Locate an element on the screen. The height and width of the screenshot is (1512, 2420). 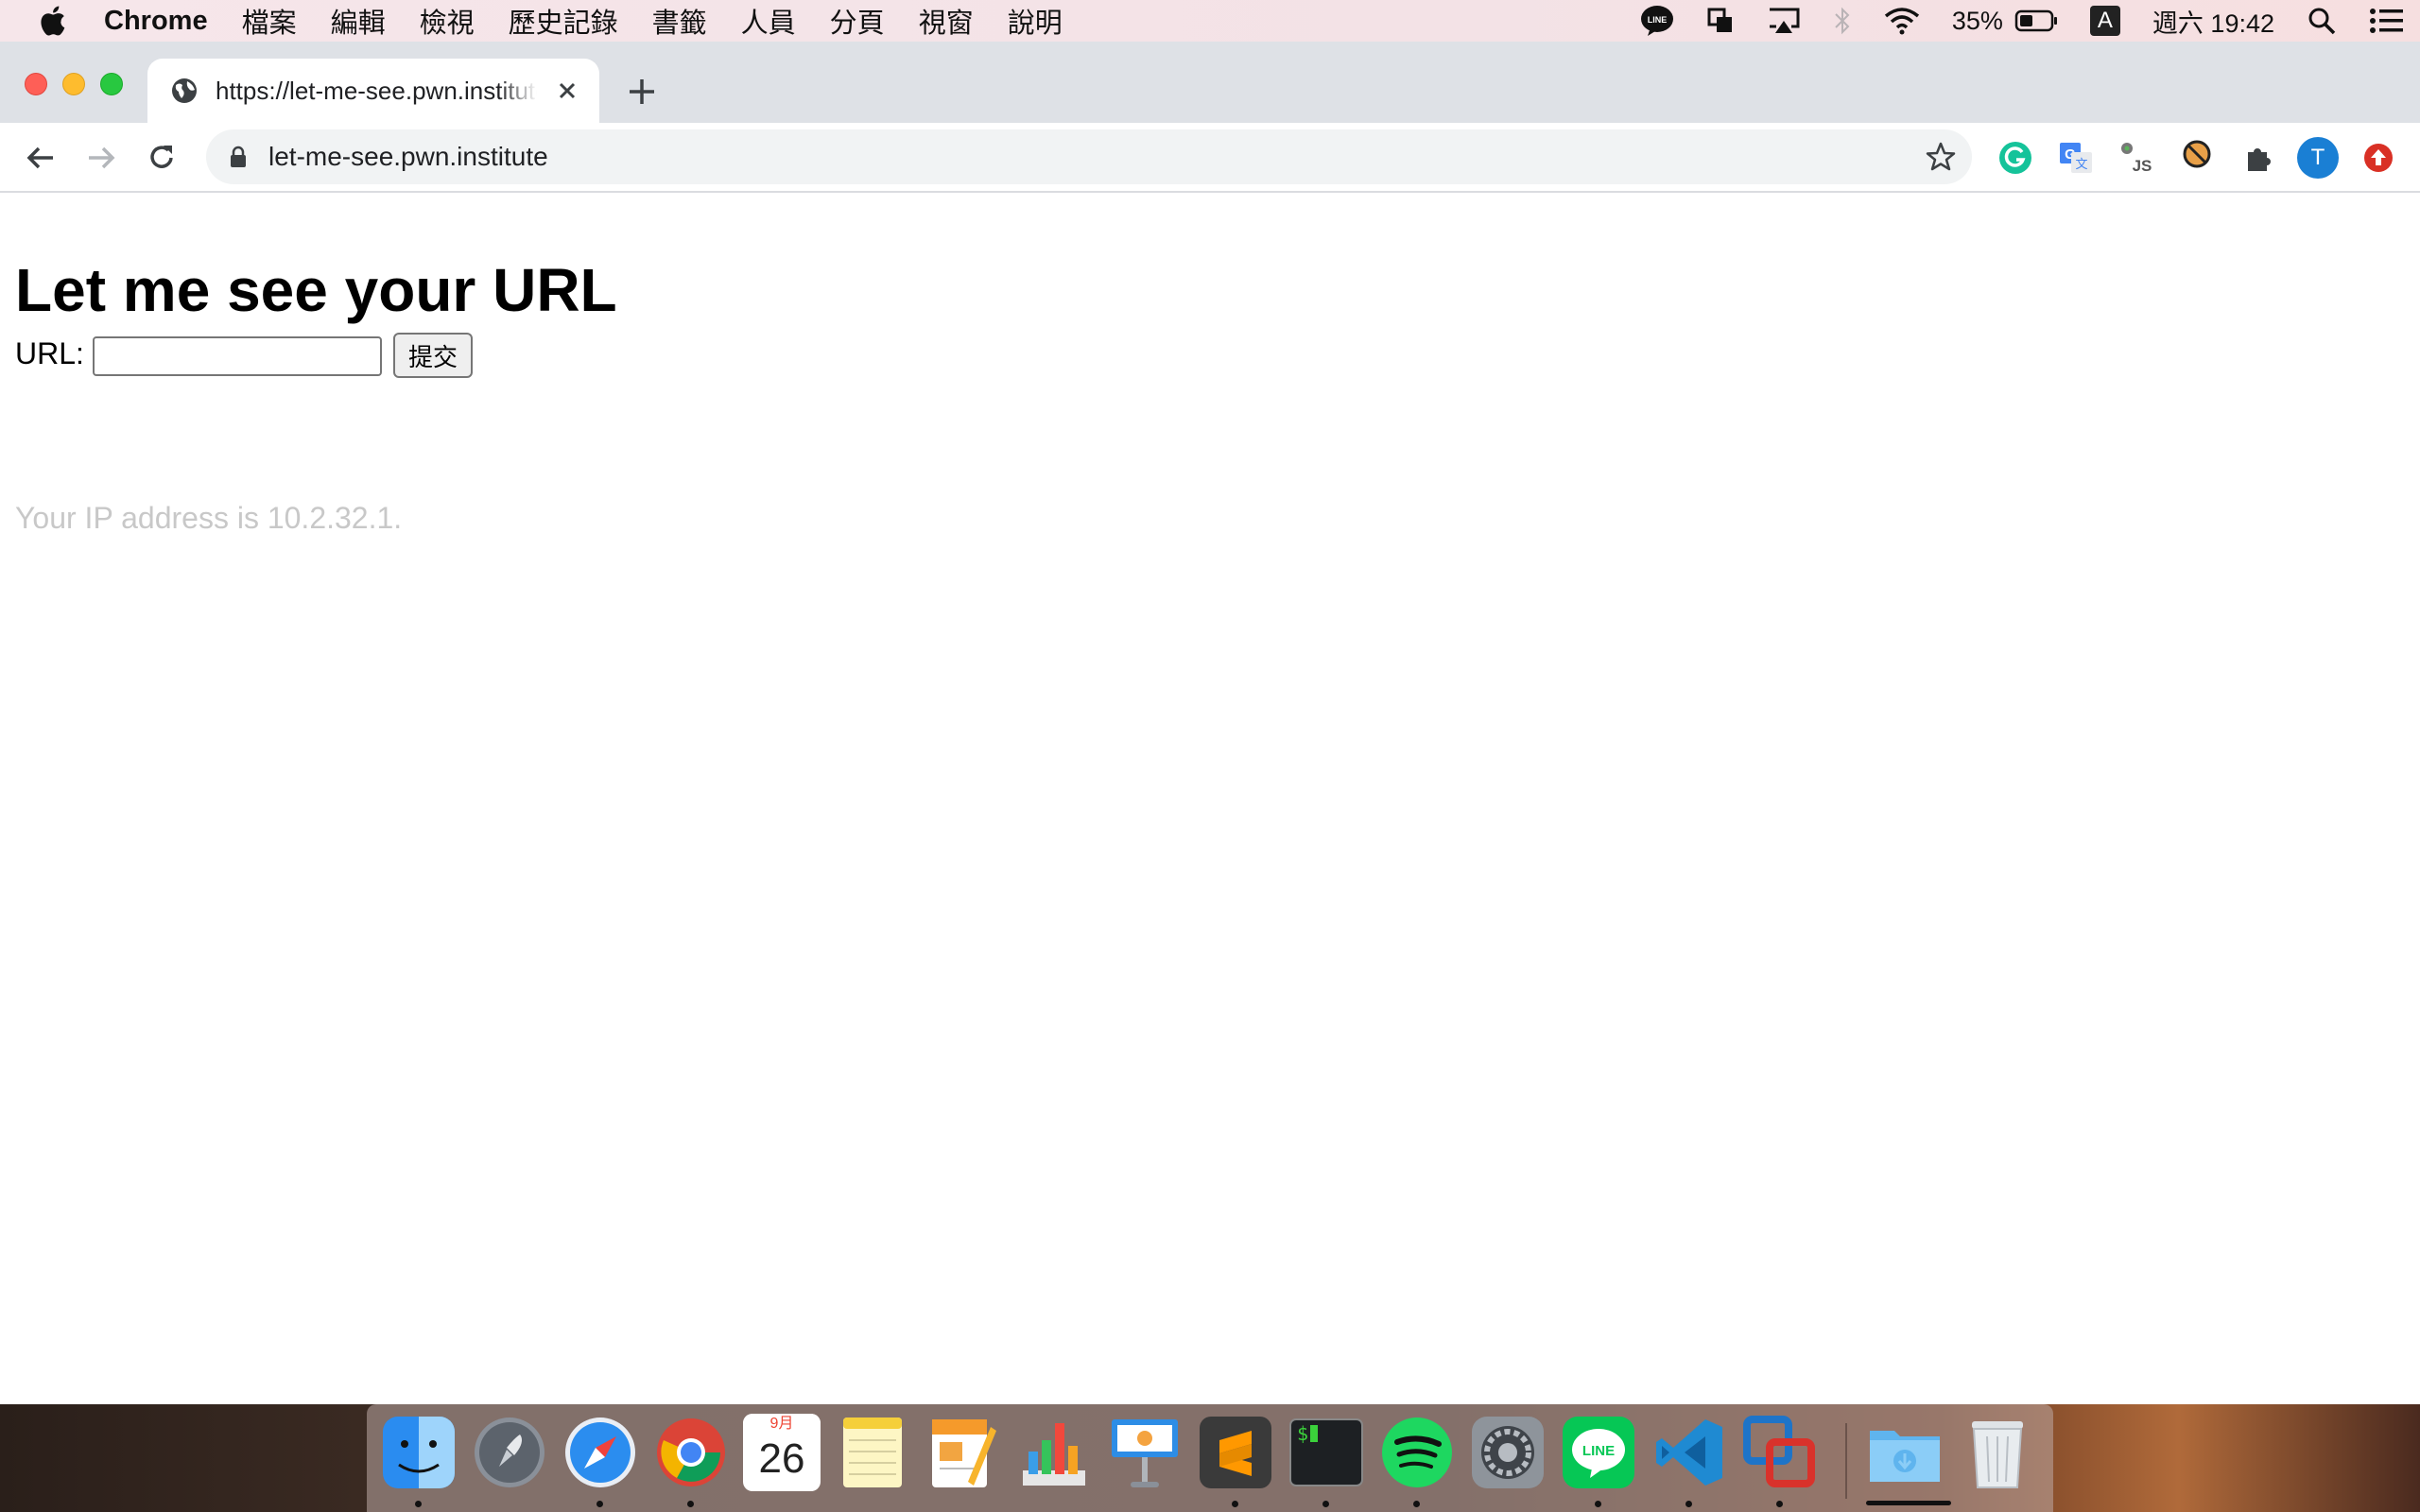
line-app-icon: LINE is located at coordinates (1598, 1452).